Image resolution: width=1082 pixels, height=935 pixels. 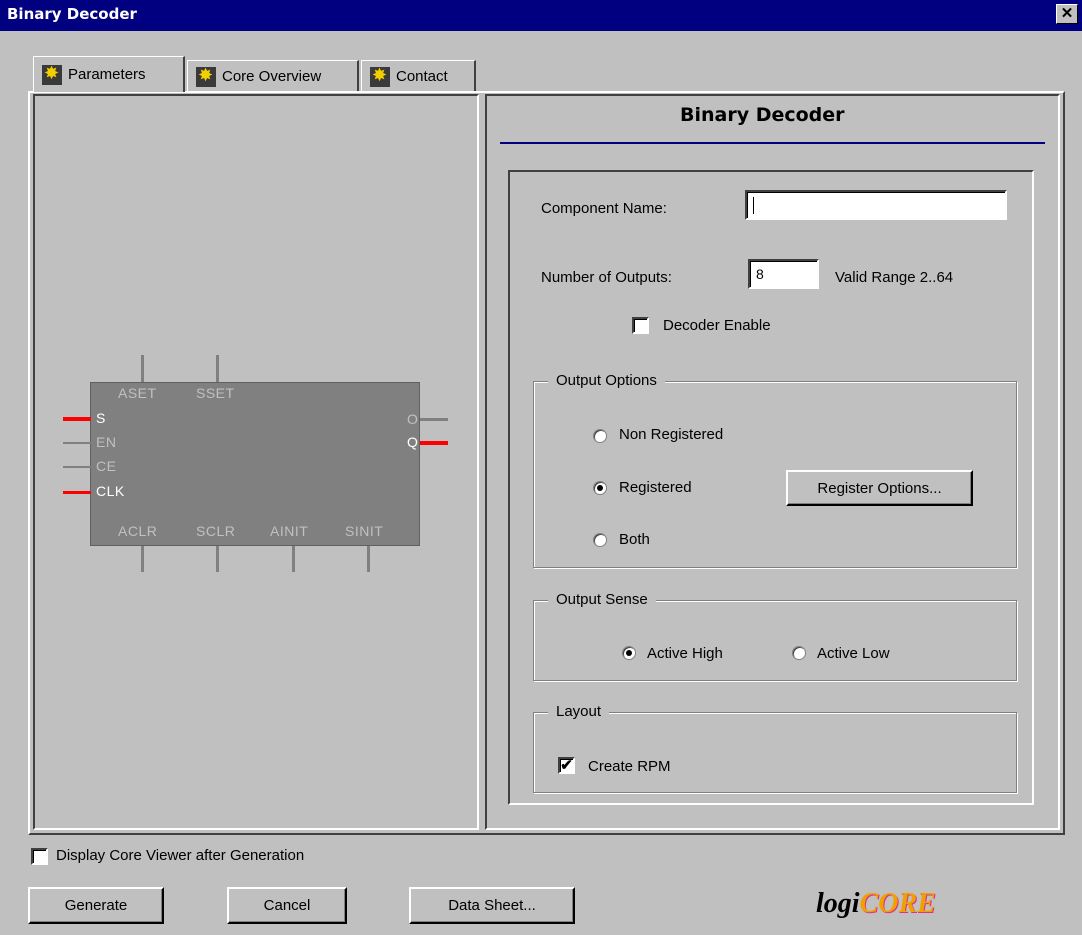 I want to click on radio-active-low, so click(x=799, y=653).